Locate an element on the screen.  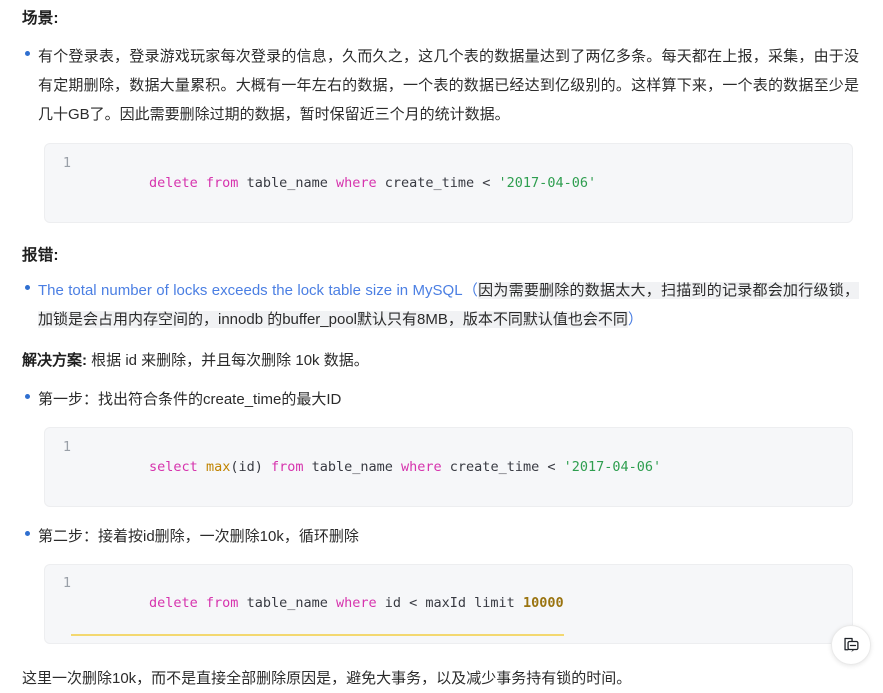
code-token: max is located at coordinates (218, 467).